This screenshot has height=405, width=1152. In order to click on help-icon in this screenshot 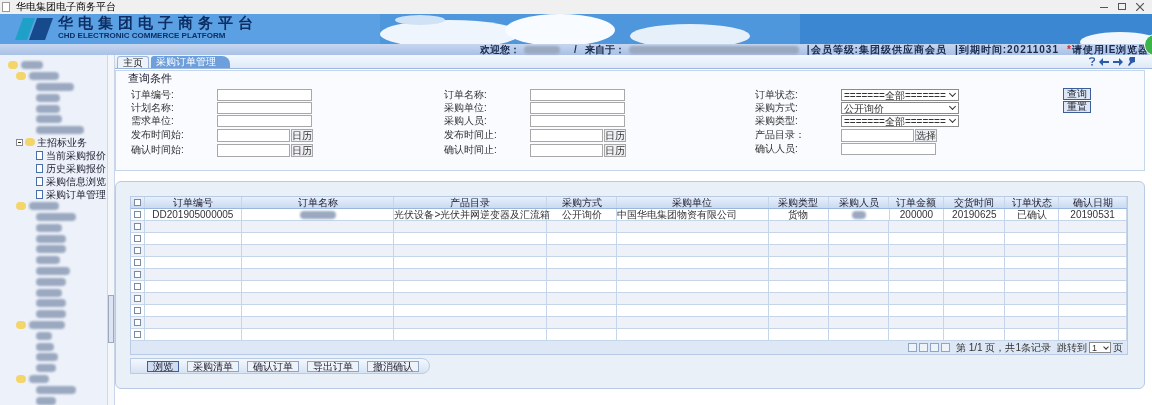, I will do `click(1092, 61)`.